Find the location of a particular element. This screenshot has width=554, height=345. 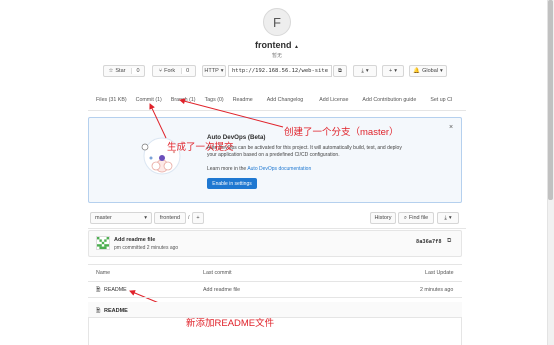

find-file-label: Find file is located at coordinates (418, 218).